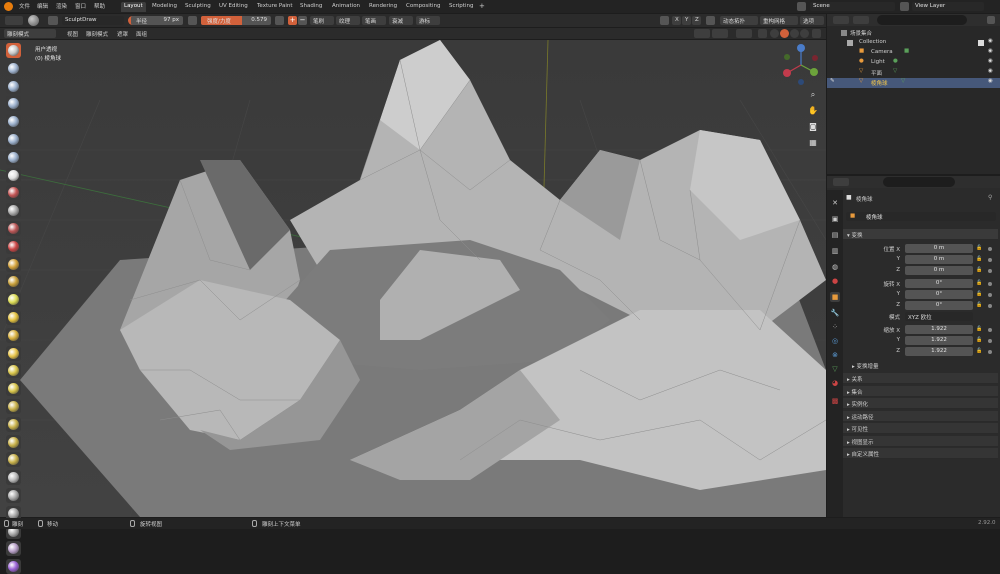 The width and height of the screenshot is (1000, 574). Describe the element at coordinates (835, 219) in the screenshot. I see `render-tab-icon: ▣` at that location.